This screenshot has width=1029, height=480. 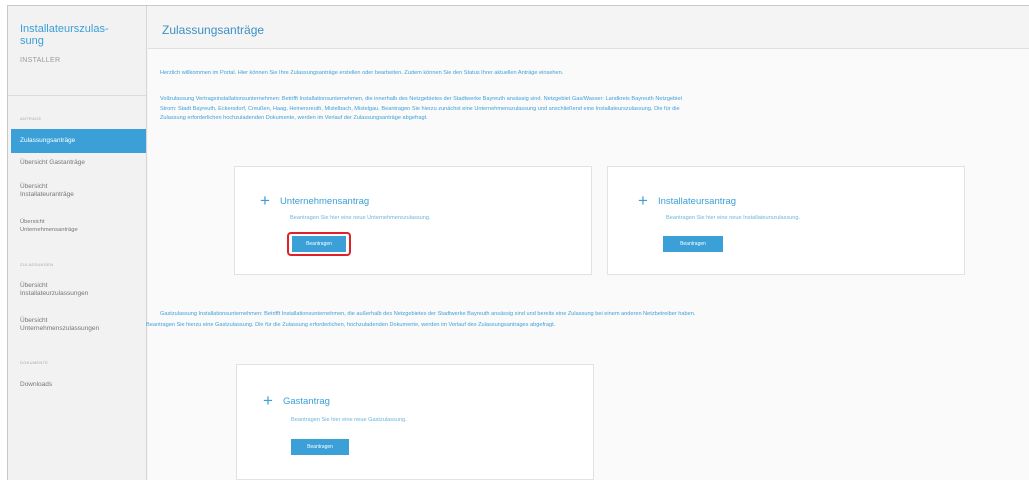 I want to click on header-bar: Zulassungsanträge, so click(x=588, y=27).